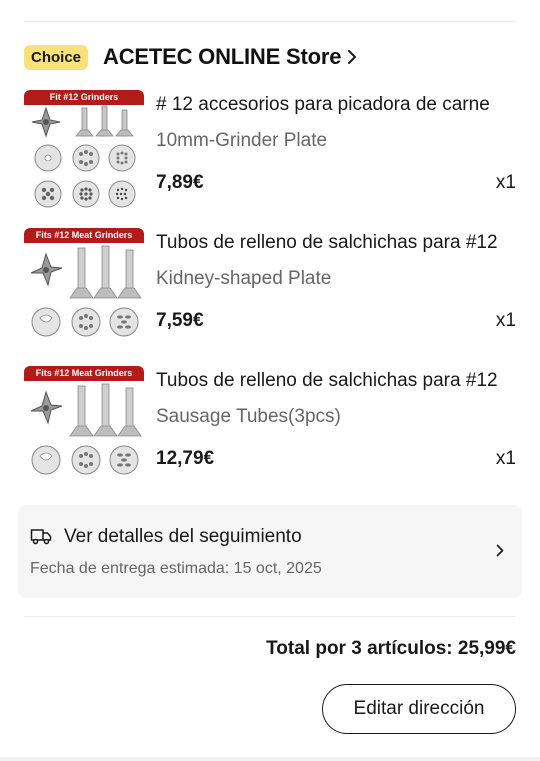  What do you see at coordinates (176, 568) in the screenshot?
I see `delivery-estimate: Fecha de entrega estimada: 15 oct, 2025` at bounding box center [176, 568].